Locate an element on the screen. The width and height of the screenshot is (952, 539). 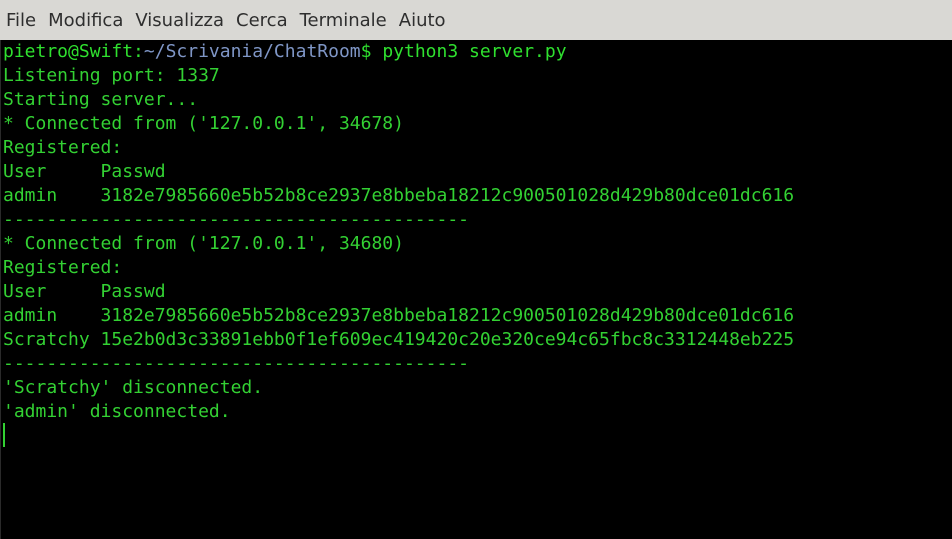
menu-view: Visualizza is located at coordinates (179, 20).